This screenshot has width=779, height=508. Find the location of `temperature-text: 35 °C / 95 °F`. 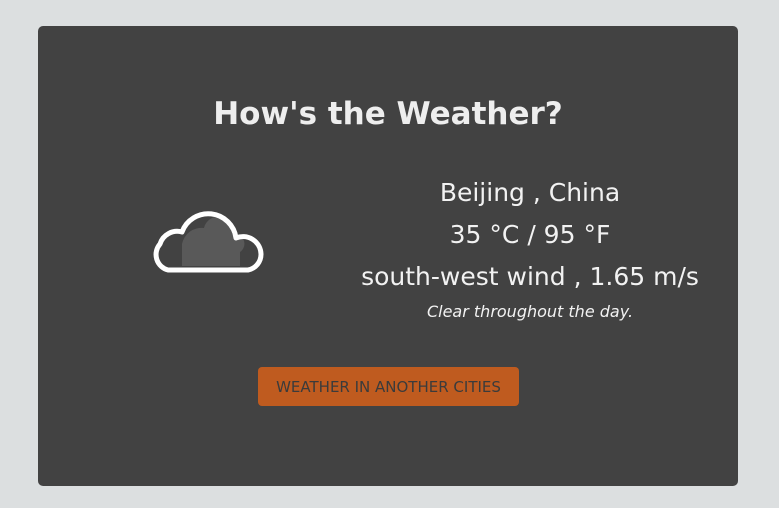

temperature-text: 35 °C / 95 °F is located at coordinates (530, 234).